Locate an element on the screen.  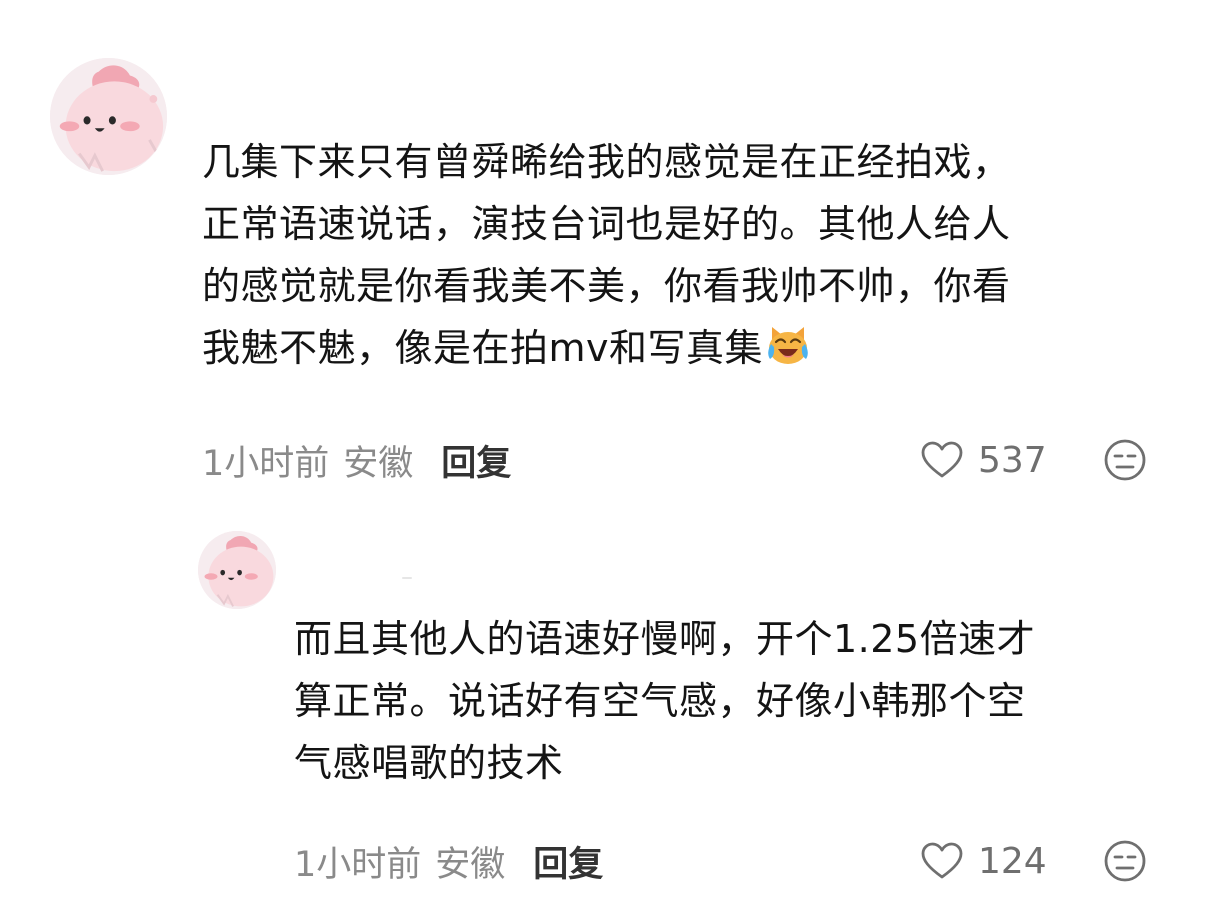
like-count: 124 is located at coordinates (1012, 861).